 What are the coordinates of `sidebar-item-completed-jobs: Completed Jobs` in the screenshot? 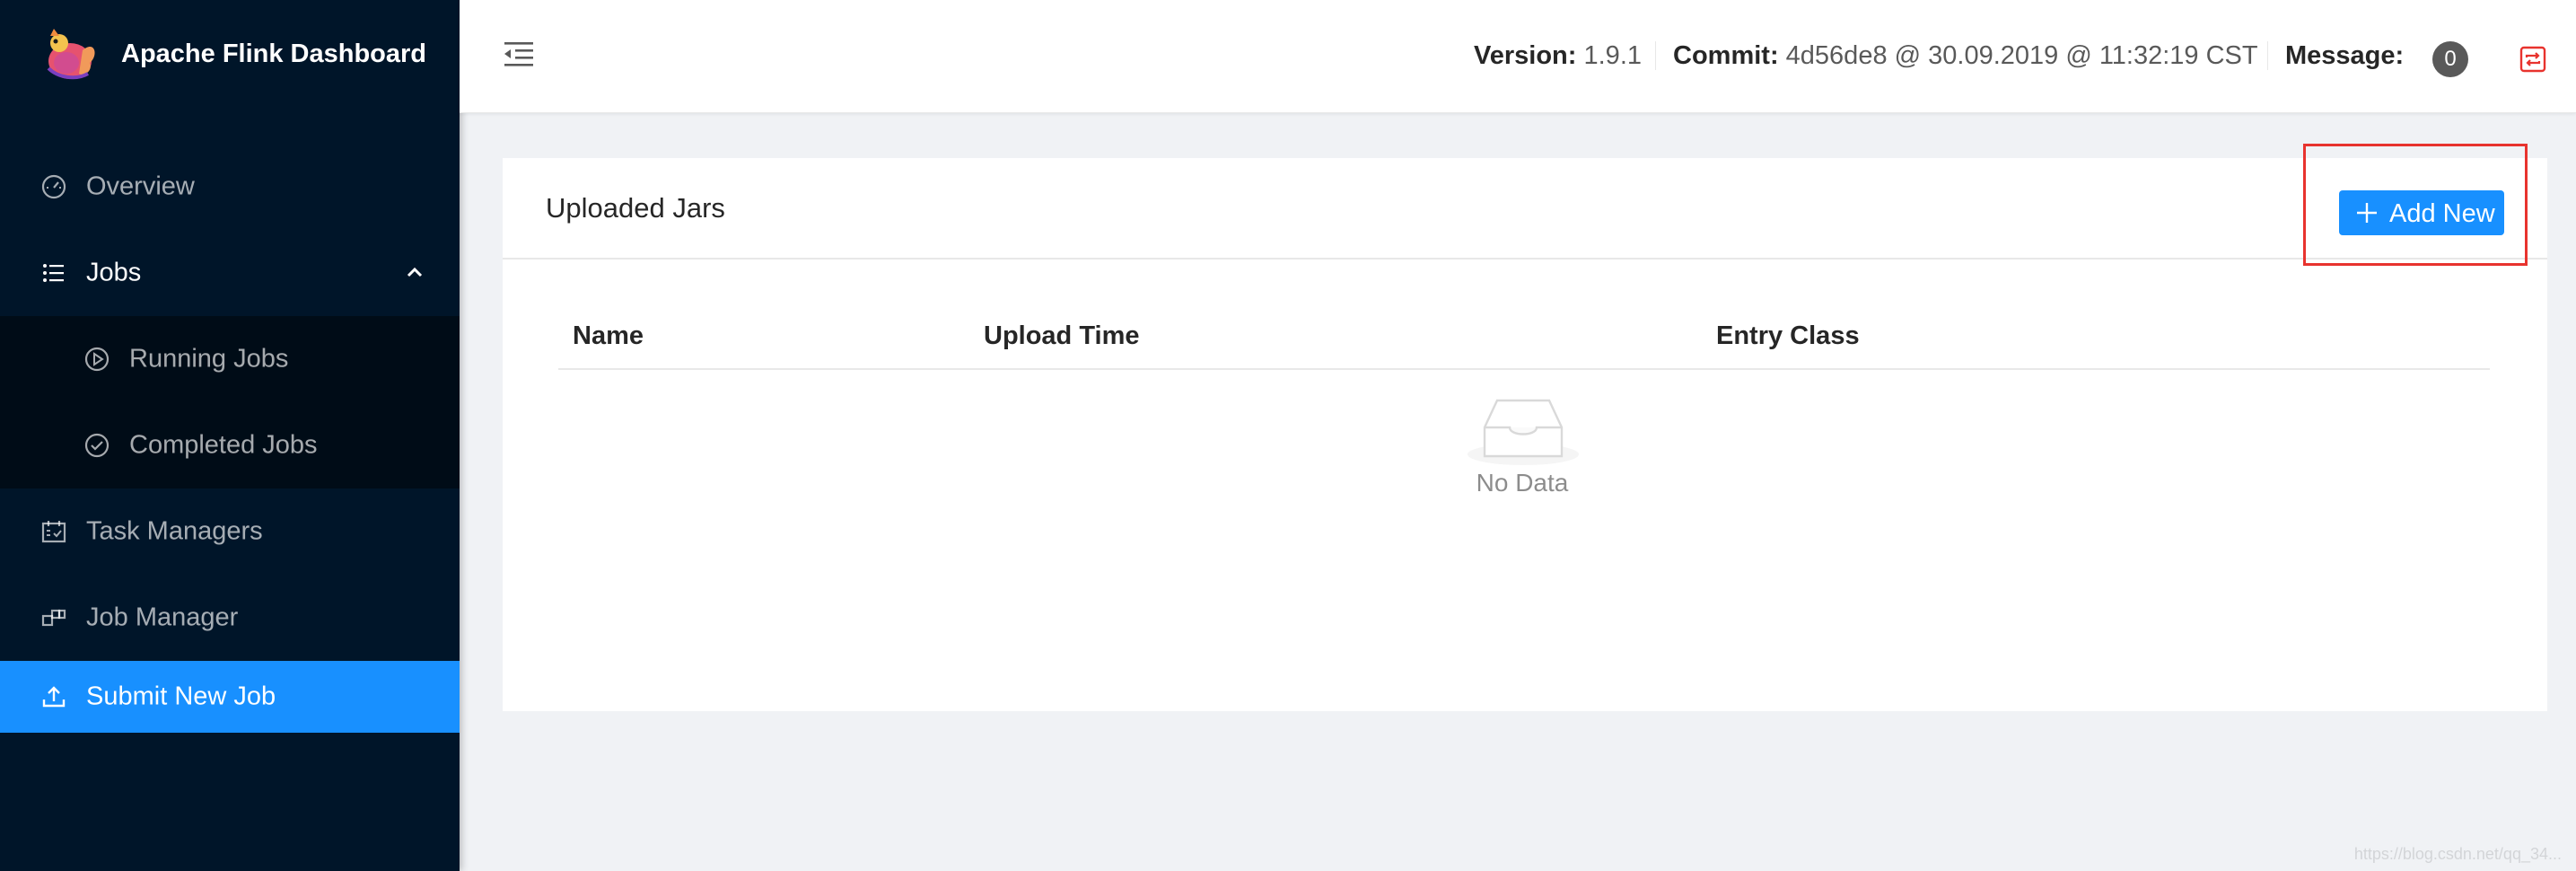 It's located at (230, 445).